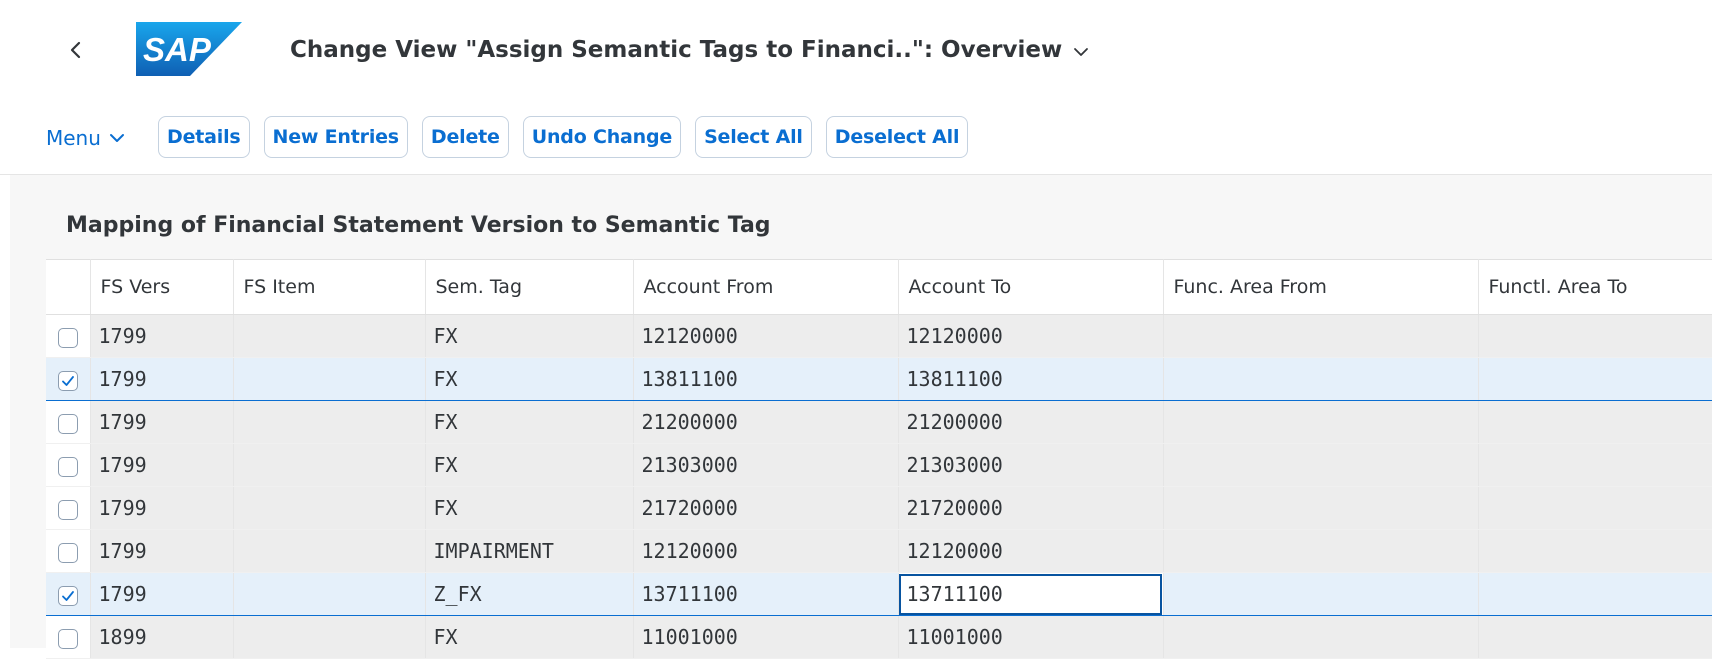 The image size is (1712, 659). Describe the element at coordinates (753, 137) in the screenshot. I see `select-all-button: Select All` at that location.